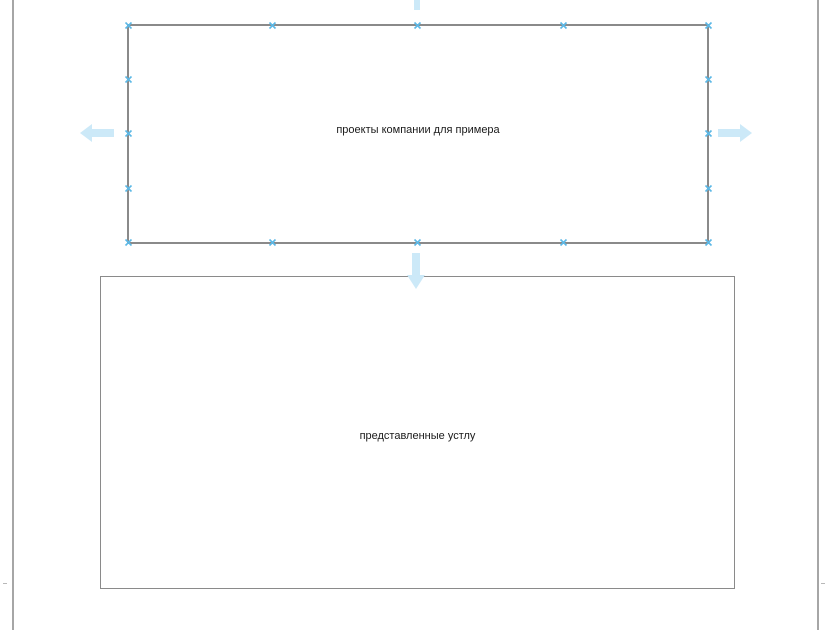 Image resolution: width=828 pixels, height=630 pixels. I want to click on resize-handle-bottom-right-icon, so click(708, 242).